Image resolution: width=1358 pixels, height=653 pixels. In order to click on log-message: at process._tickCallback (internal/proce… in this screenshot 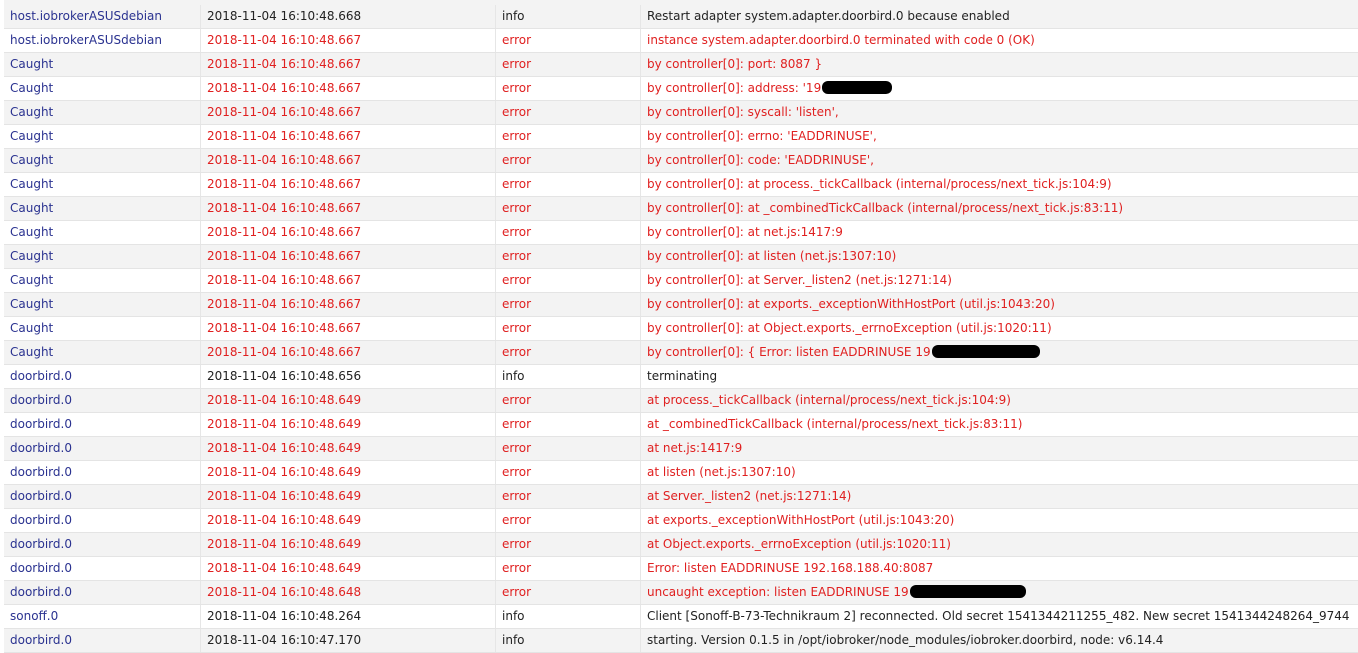, I will do `click(999, 401)`.